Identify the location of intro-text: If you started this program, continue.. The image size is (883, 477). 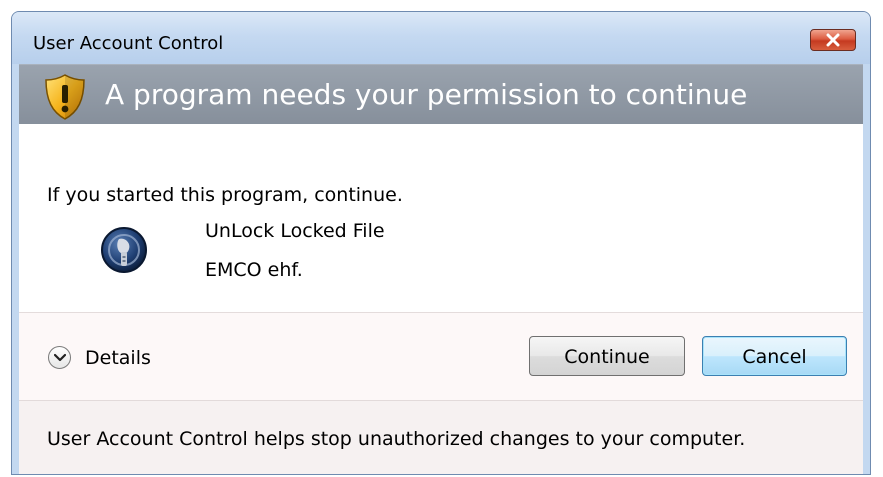
(225, 195).